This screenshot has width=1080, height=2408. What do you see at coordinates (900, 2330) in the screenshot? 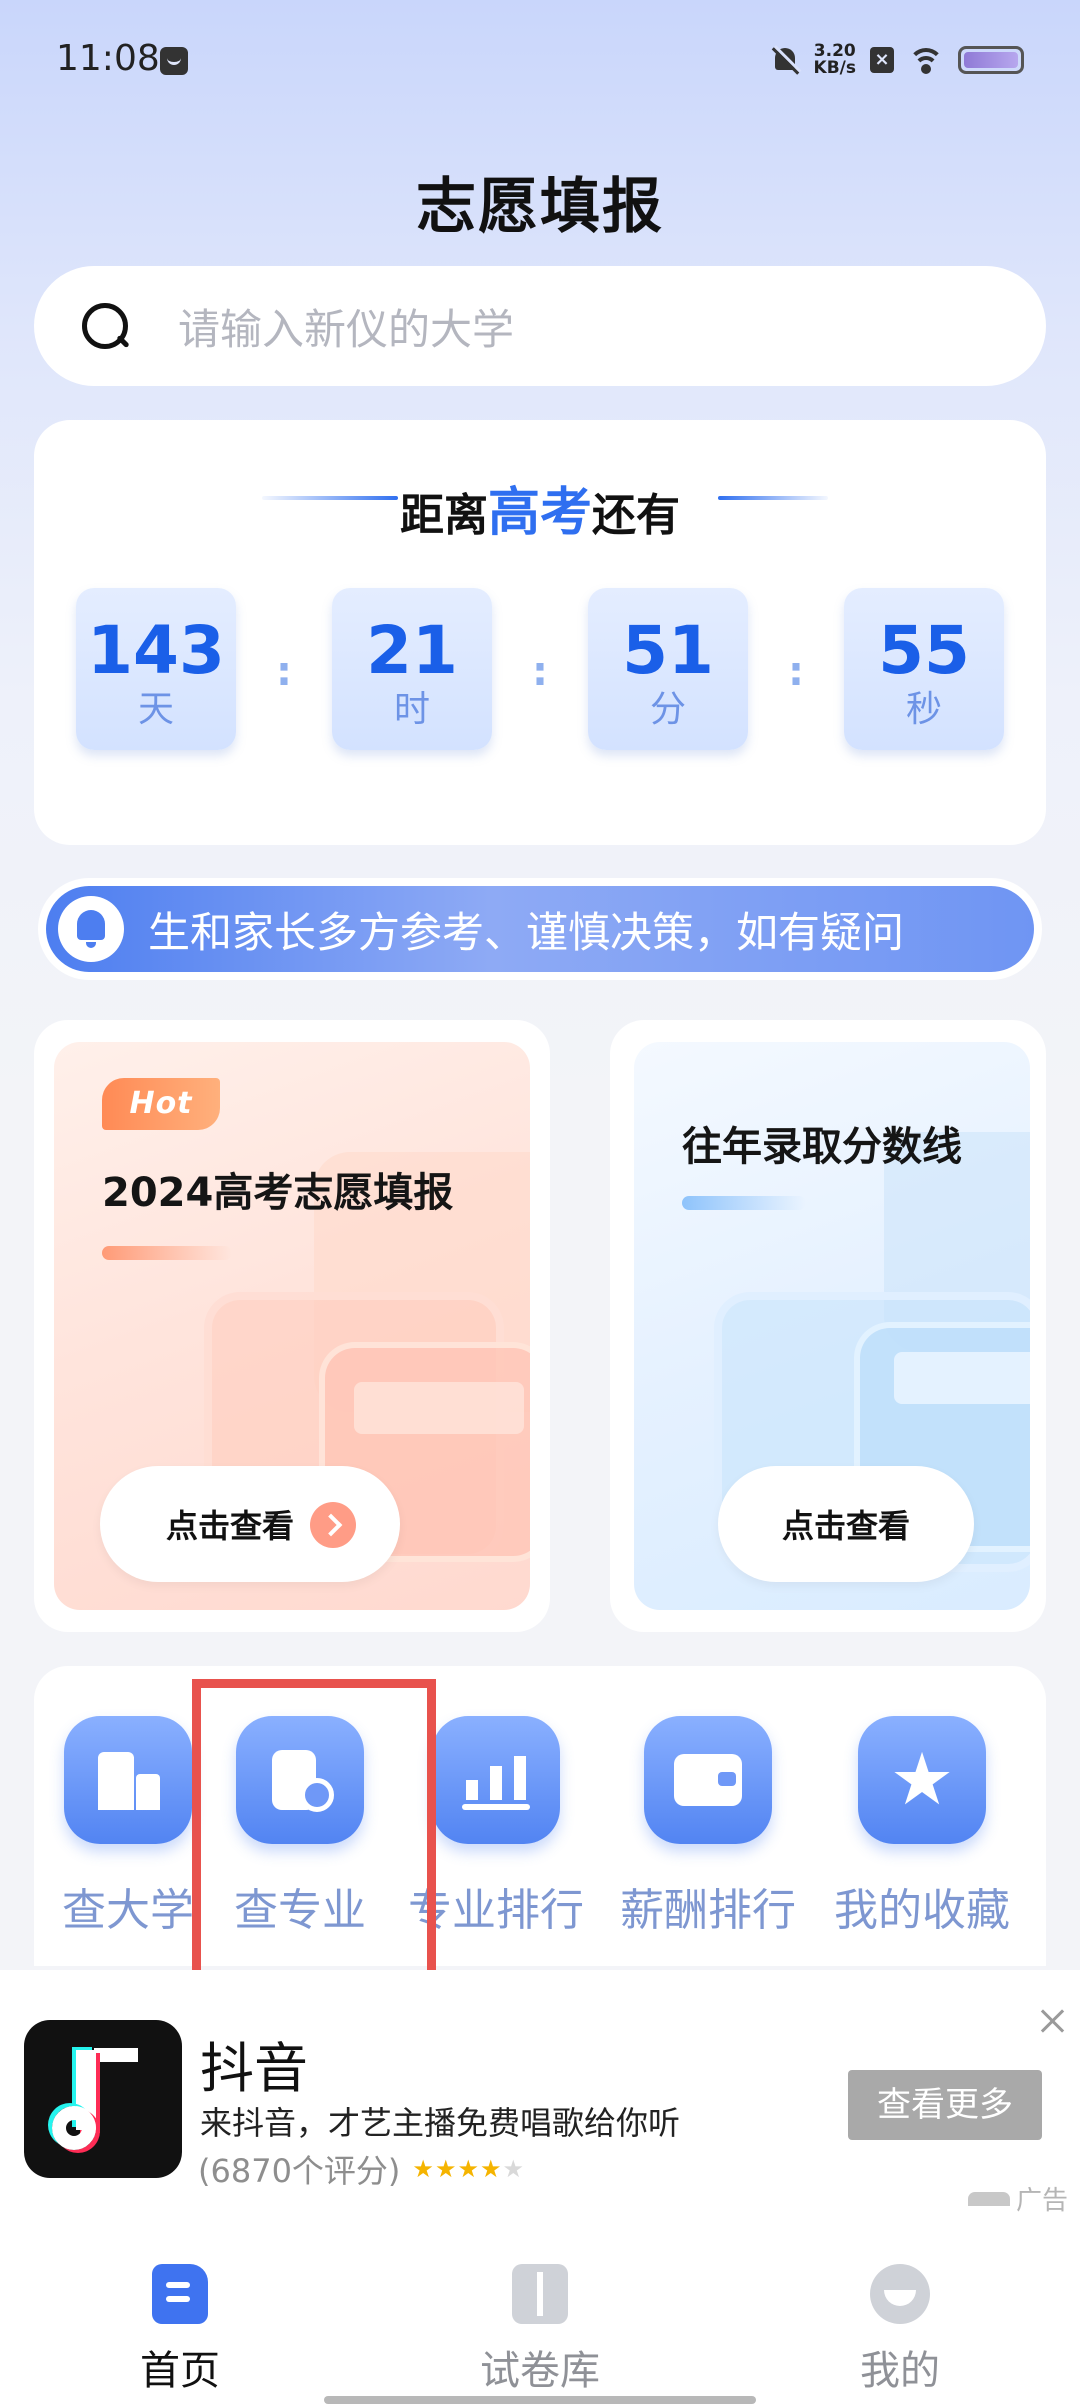
I see `nav-mine: 我的` at bounding box center [900, 2330].